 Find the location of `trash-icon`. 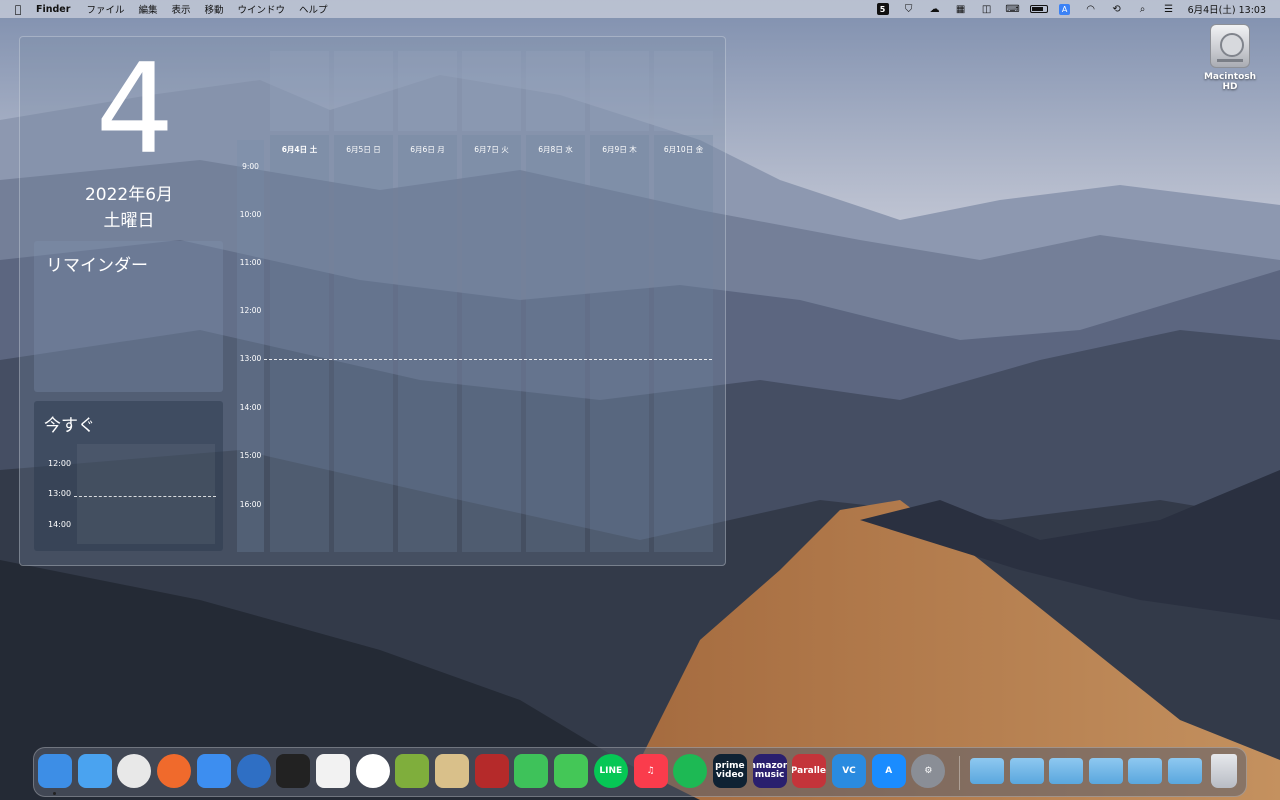

trash-icon is located at coordinates (1224, 771).